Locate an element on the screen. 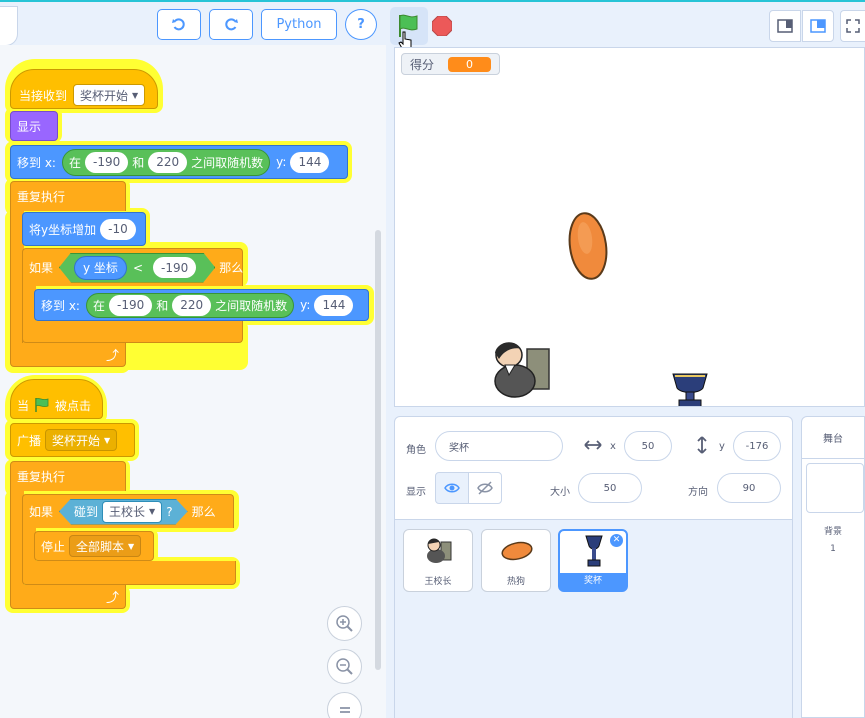 This screenshot has height=718, width=865. fullscreen-button is located at coordinates (852, 26).